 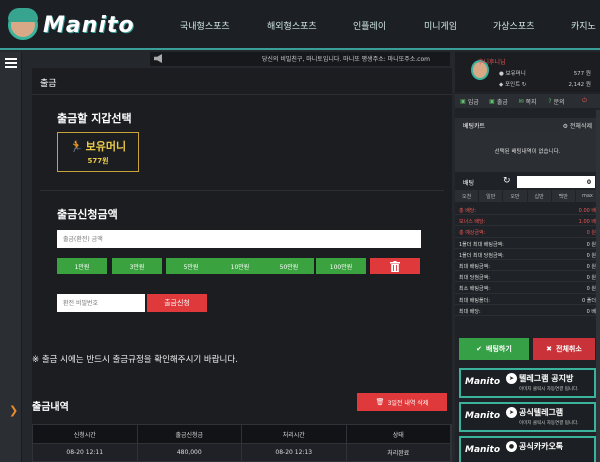 What do you see at coordinates (527, 124) in the screenshot?
I see `betcart-header: 베팅카트 ⚙ 전체삭제` at bounding box center [527, 124].